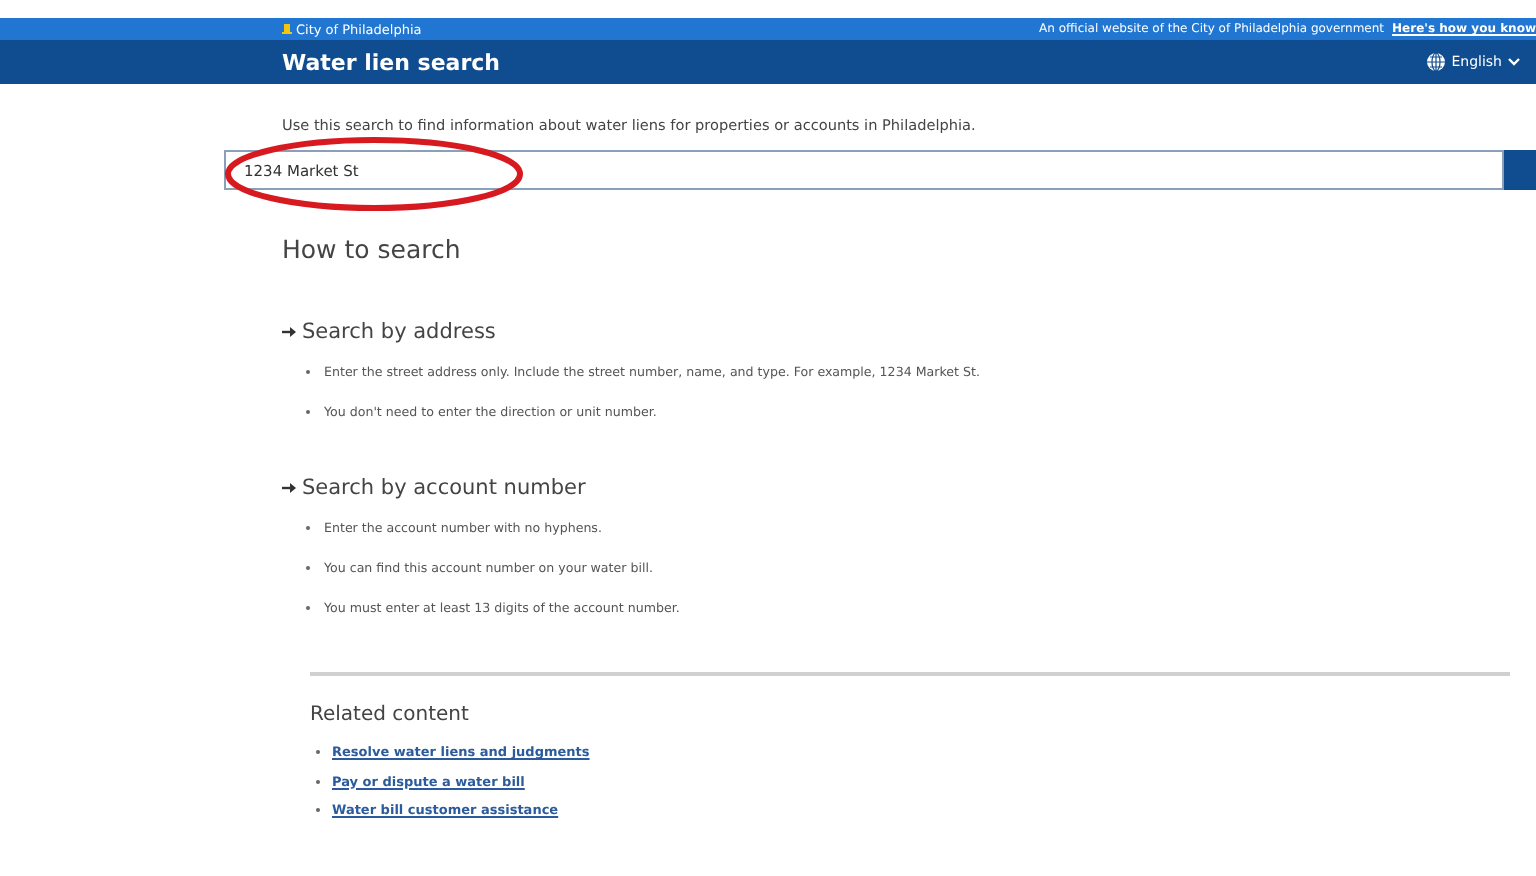 The width and height of the screenshot is (1536, 876). Describe the element at coordinates (391, 62) in the screenshot. I see `page-title: Water lien search` at that location.